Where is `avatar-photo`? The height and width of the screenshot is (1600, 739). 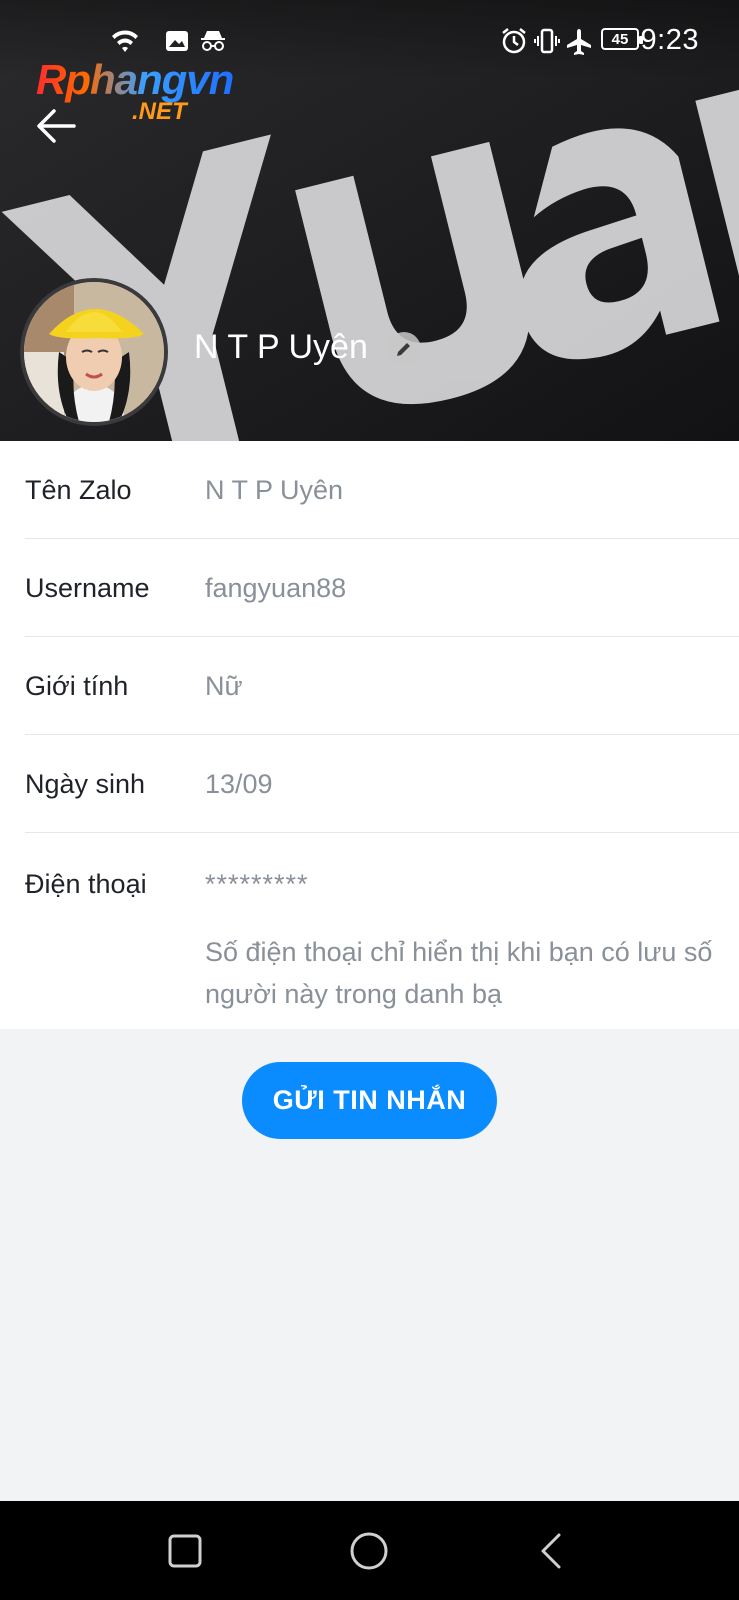 avatar-photo is located at coordinates (94, 352).